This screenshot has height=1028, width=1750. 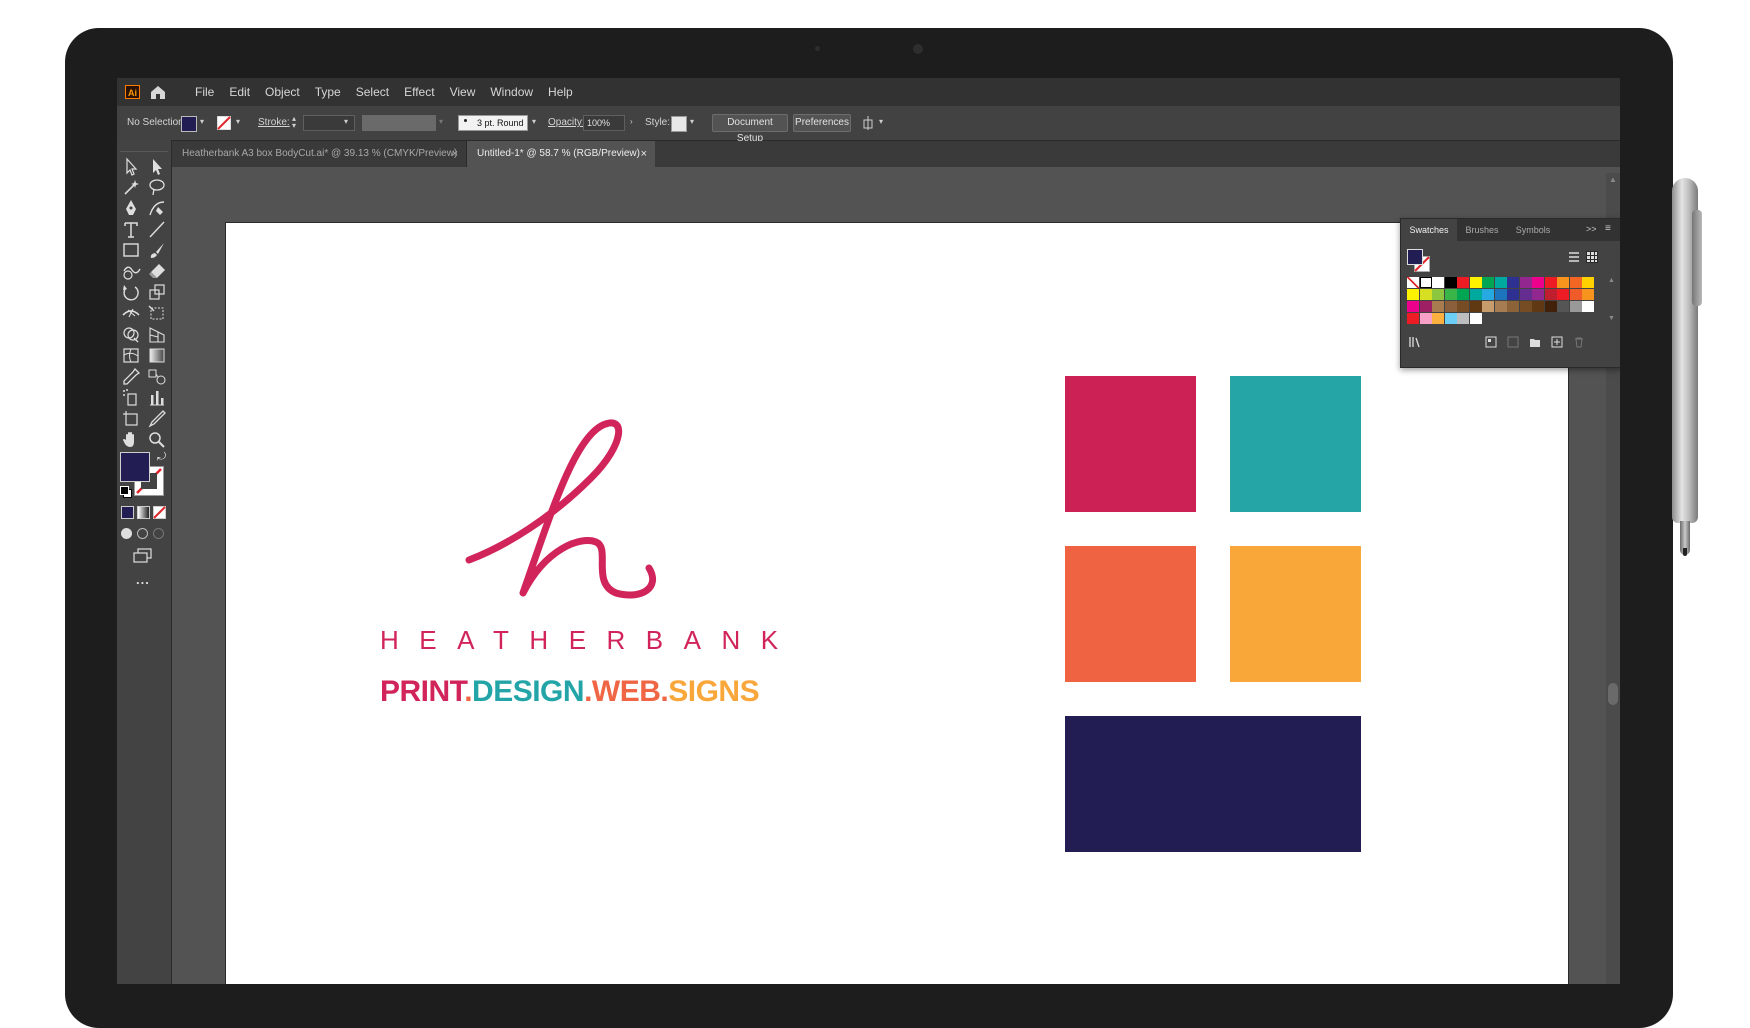 I want to click on swap-fill-stroke-icon: ⤾, so click(x=161, y=457).